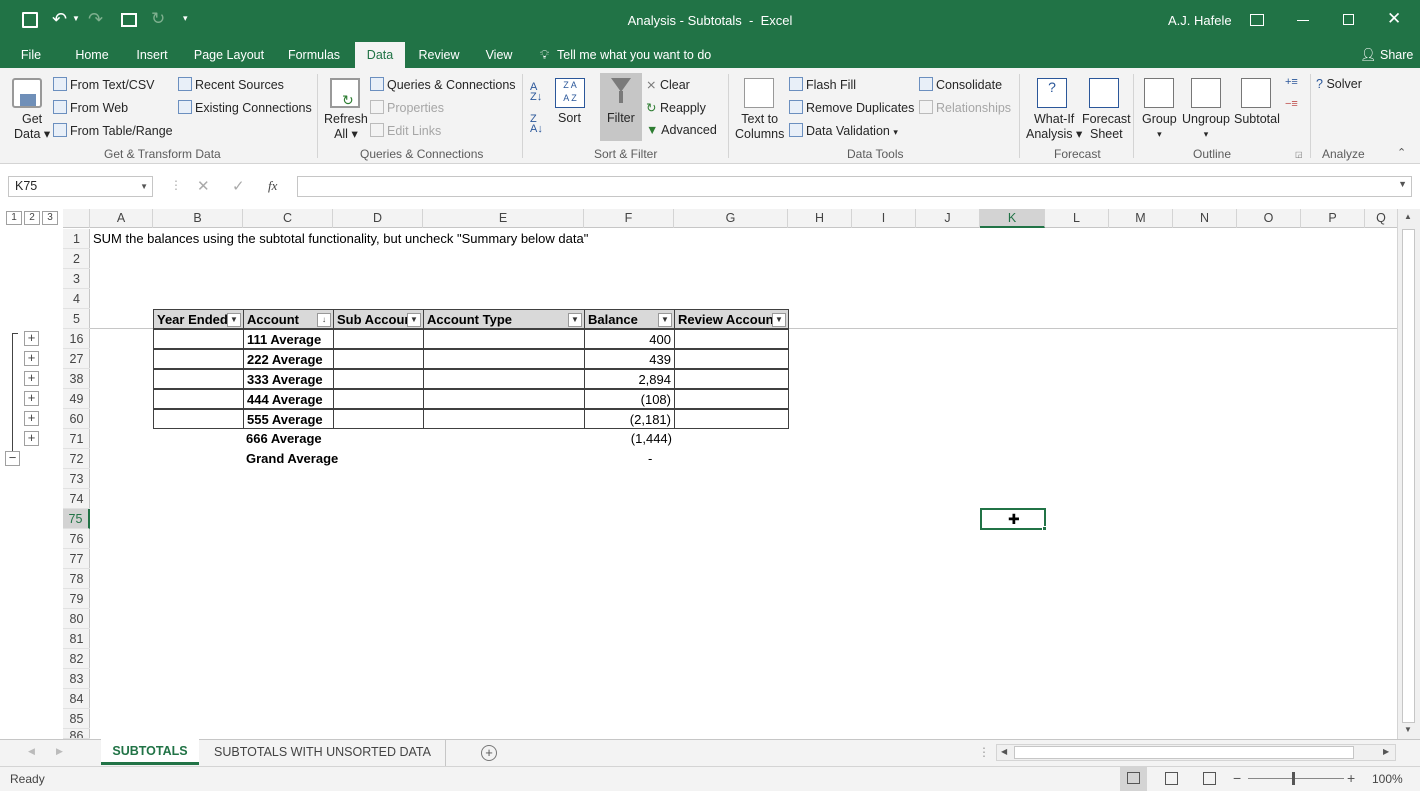 The image size is (1420, 791). What do you see at coordinates (1257, 119) in the screenshot?
I see `subtotal-button: Subtotal` at bounding box center [1257, 119].